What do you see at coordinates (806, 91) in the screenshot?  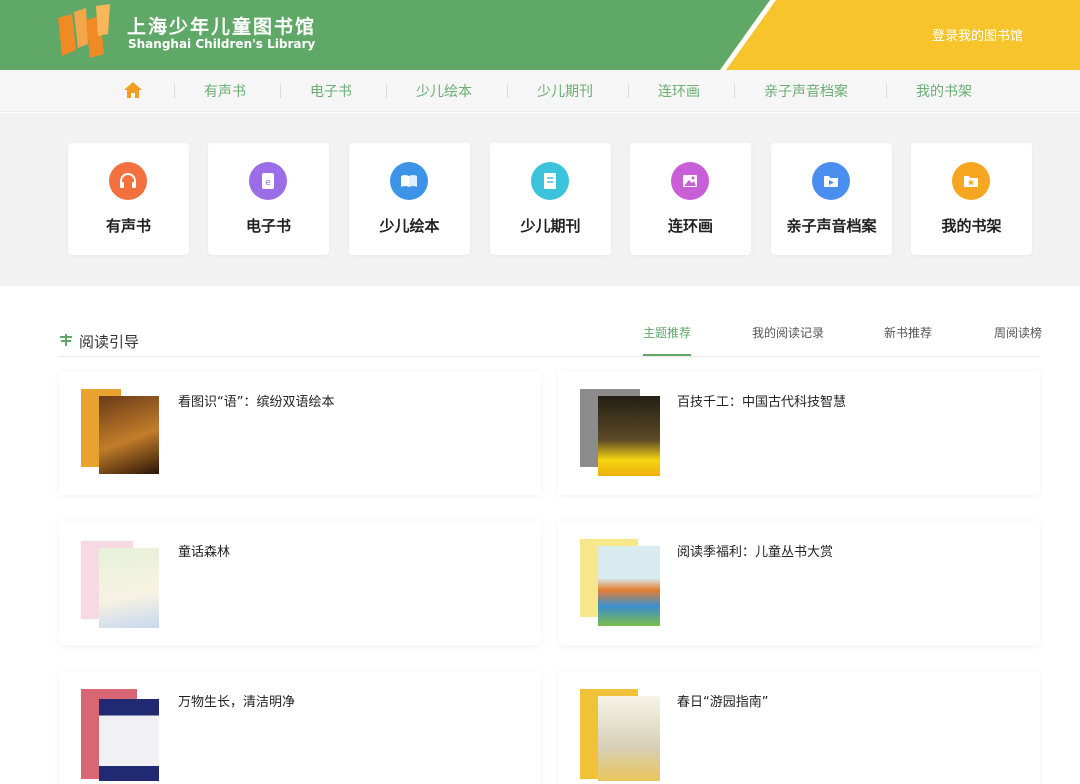 I see `nav-item-voice-archive: 亲子声音档案` at bounding box center [806, 91].